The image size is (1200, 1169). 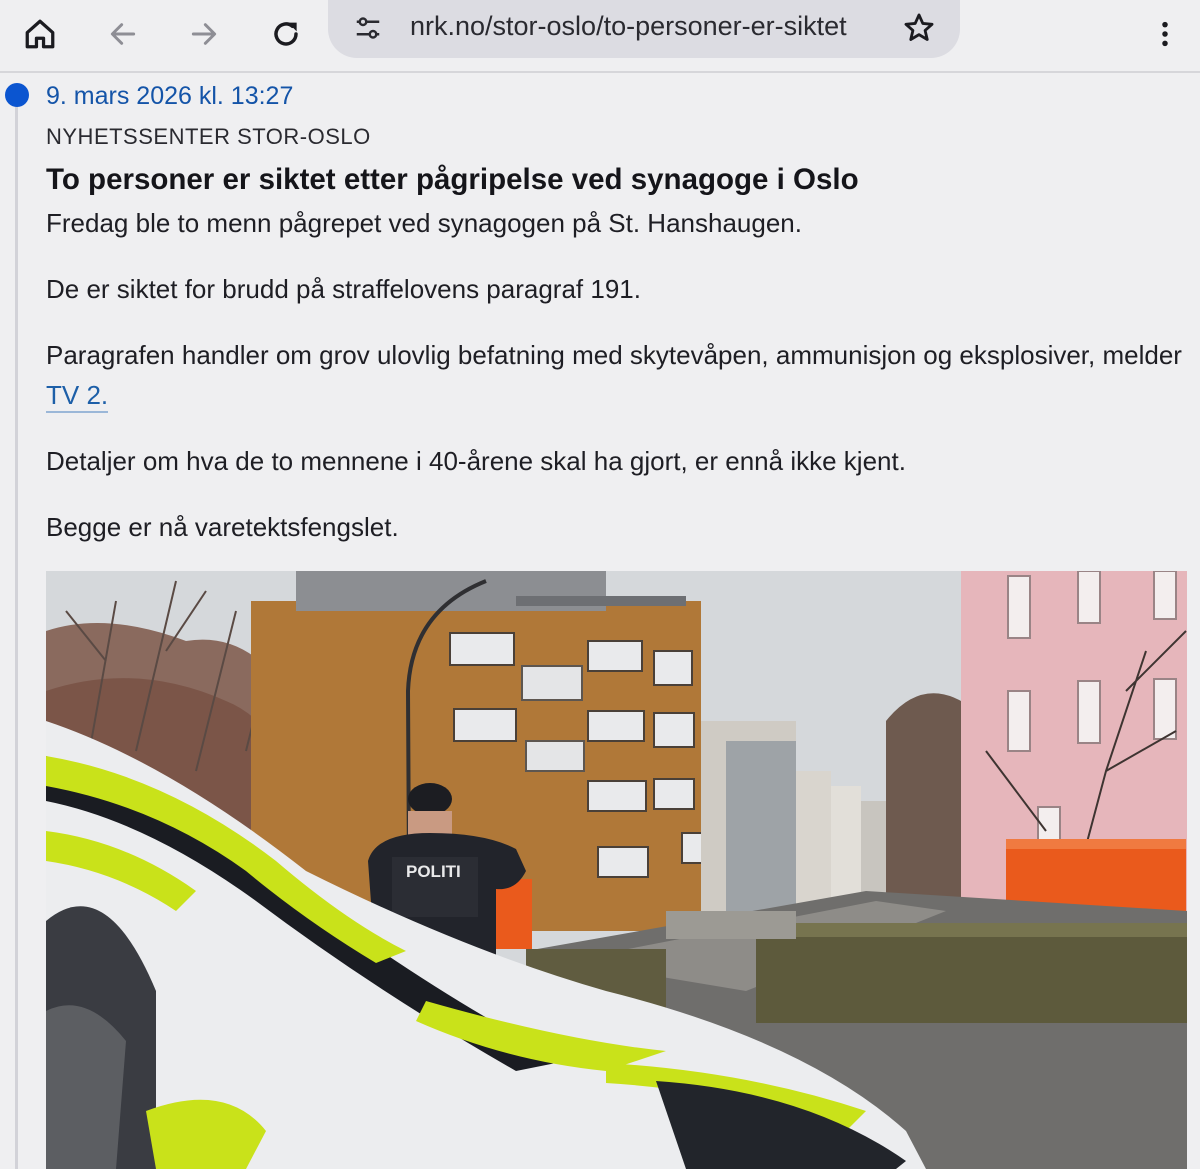 I want to click on url-text: nrk.no/stor-oslo/to-personer-er-siktet, so click(x=639, y=26).